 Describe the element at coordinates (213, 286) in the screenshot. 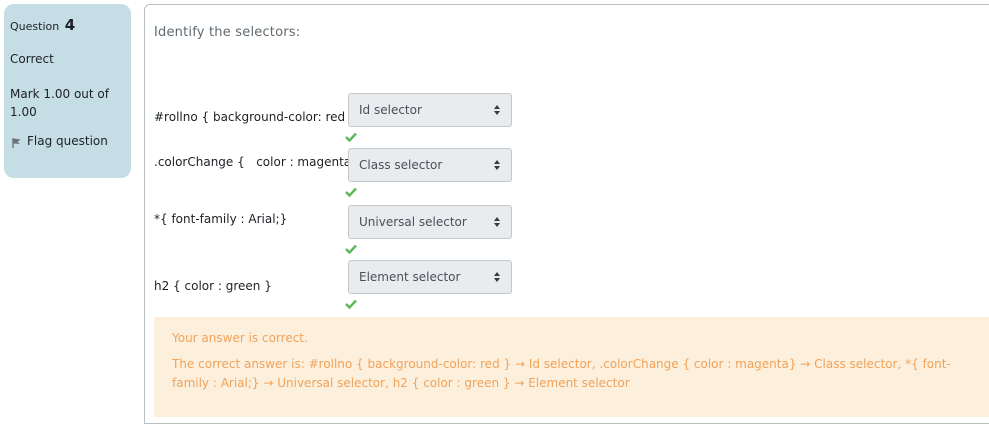

I see `match-row-label: h2 { color : green }` at that location.